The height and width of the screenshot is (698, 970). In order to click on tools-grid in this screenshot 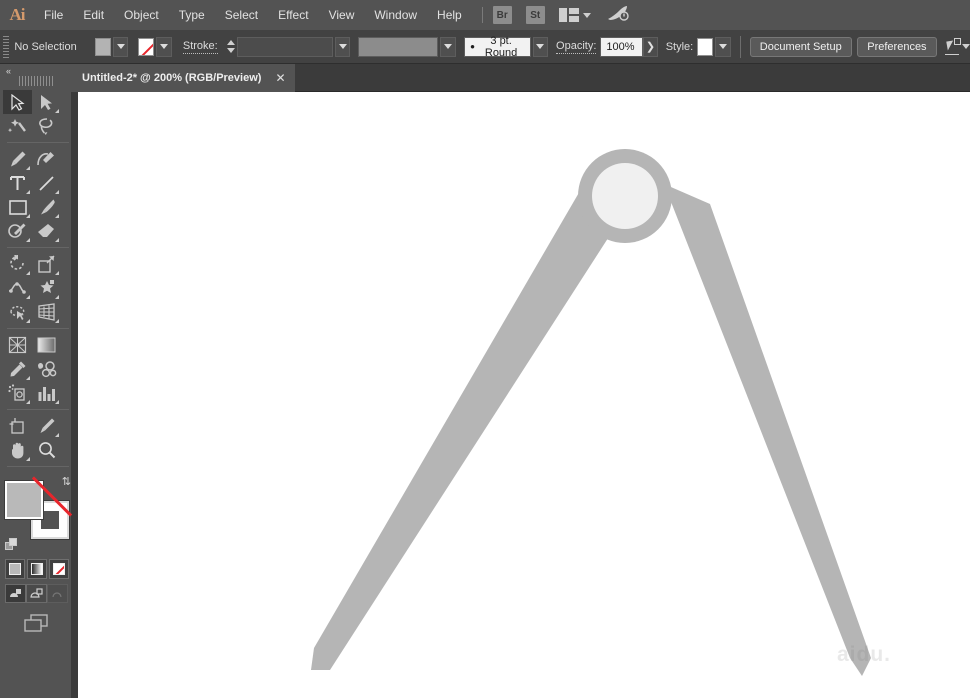, I will do `click(36, 280)`.